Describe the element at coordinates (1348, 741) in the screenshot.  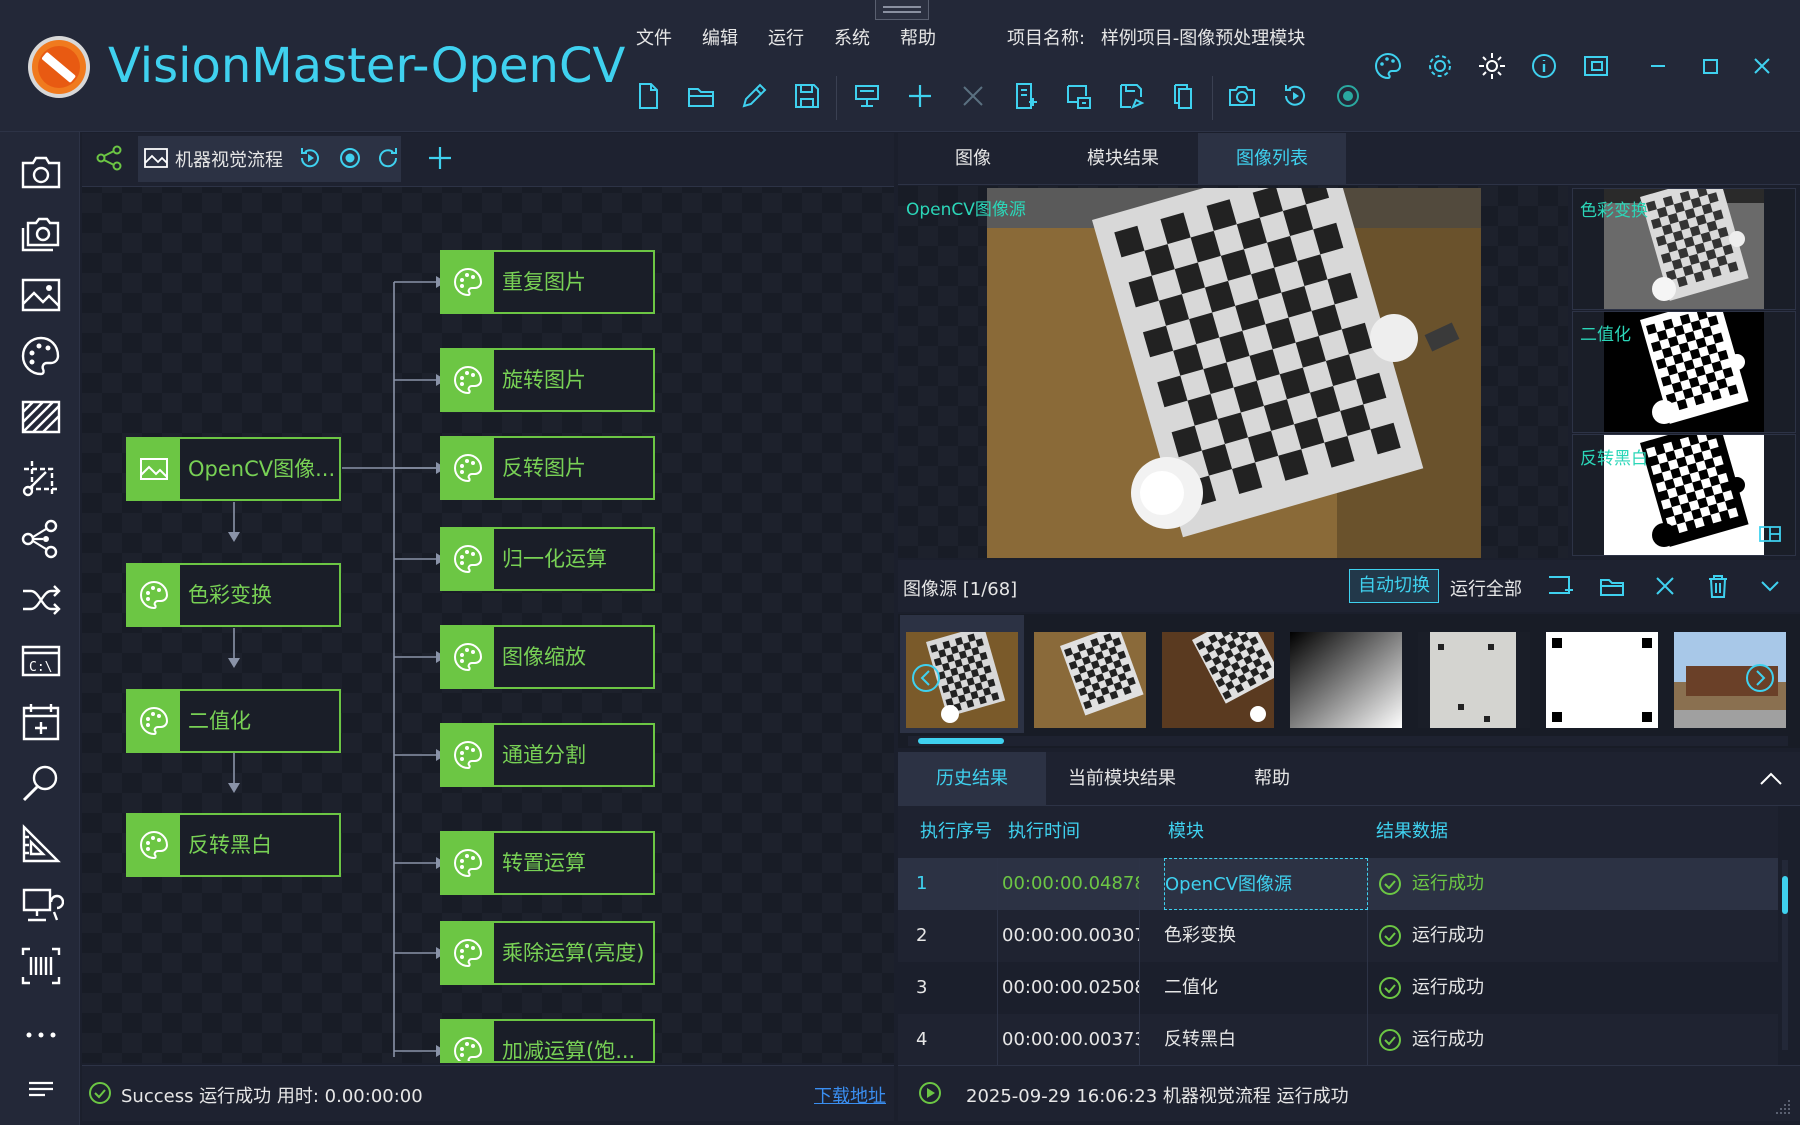
I see `horizontal-scrollbar` at that location.